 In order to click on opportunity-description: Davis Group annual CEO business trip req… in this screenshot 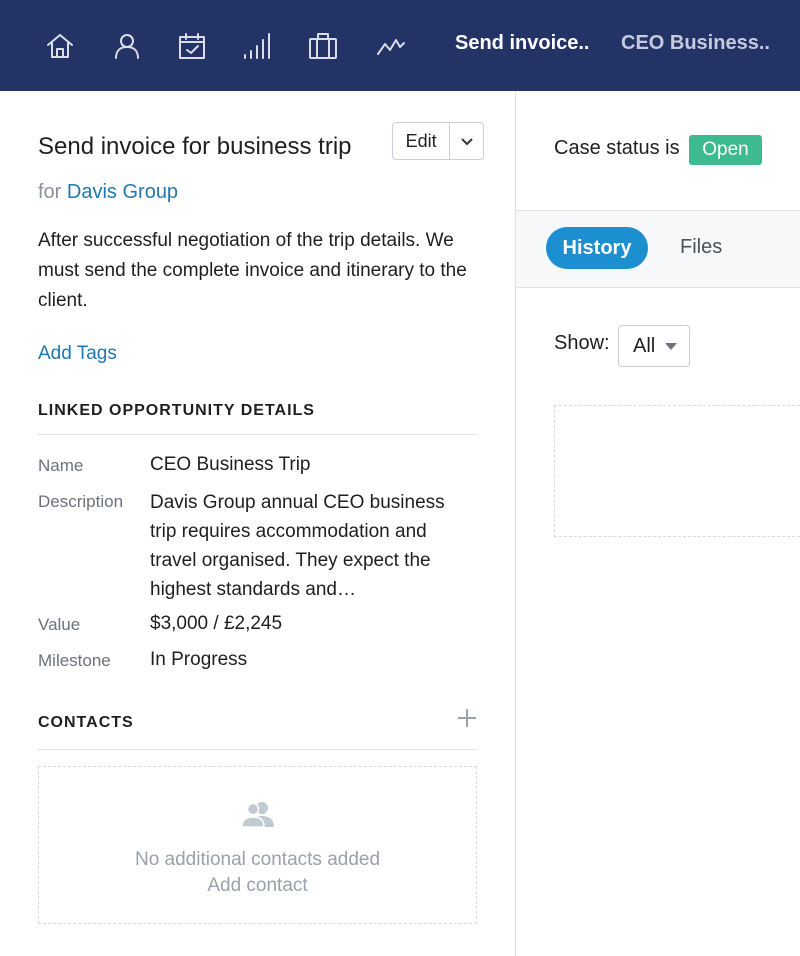, I will do `click(297, 546)`.